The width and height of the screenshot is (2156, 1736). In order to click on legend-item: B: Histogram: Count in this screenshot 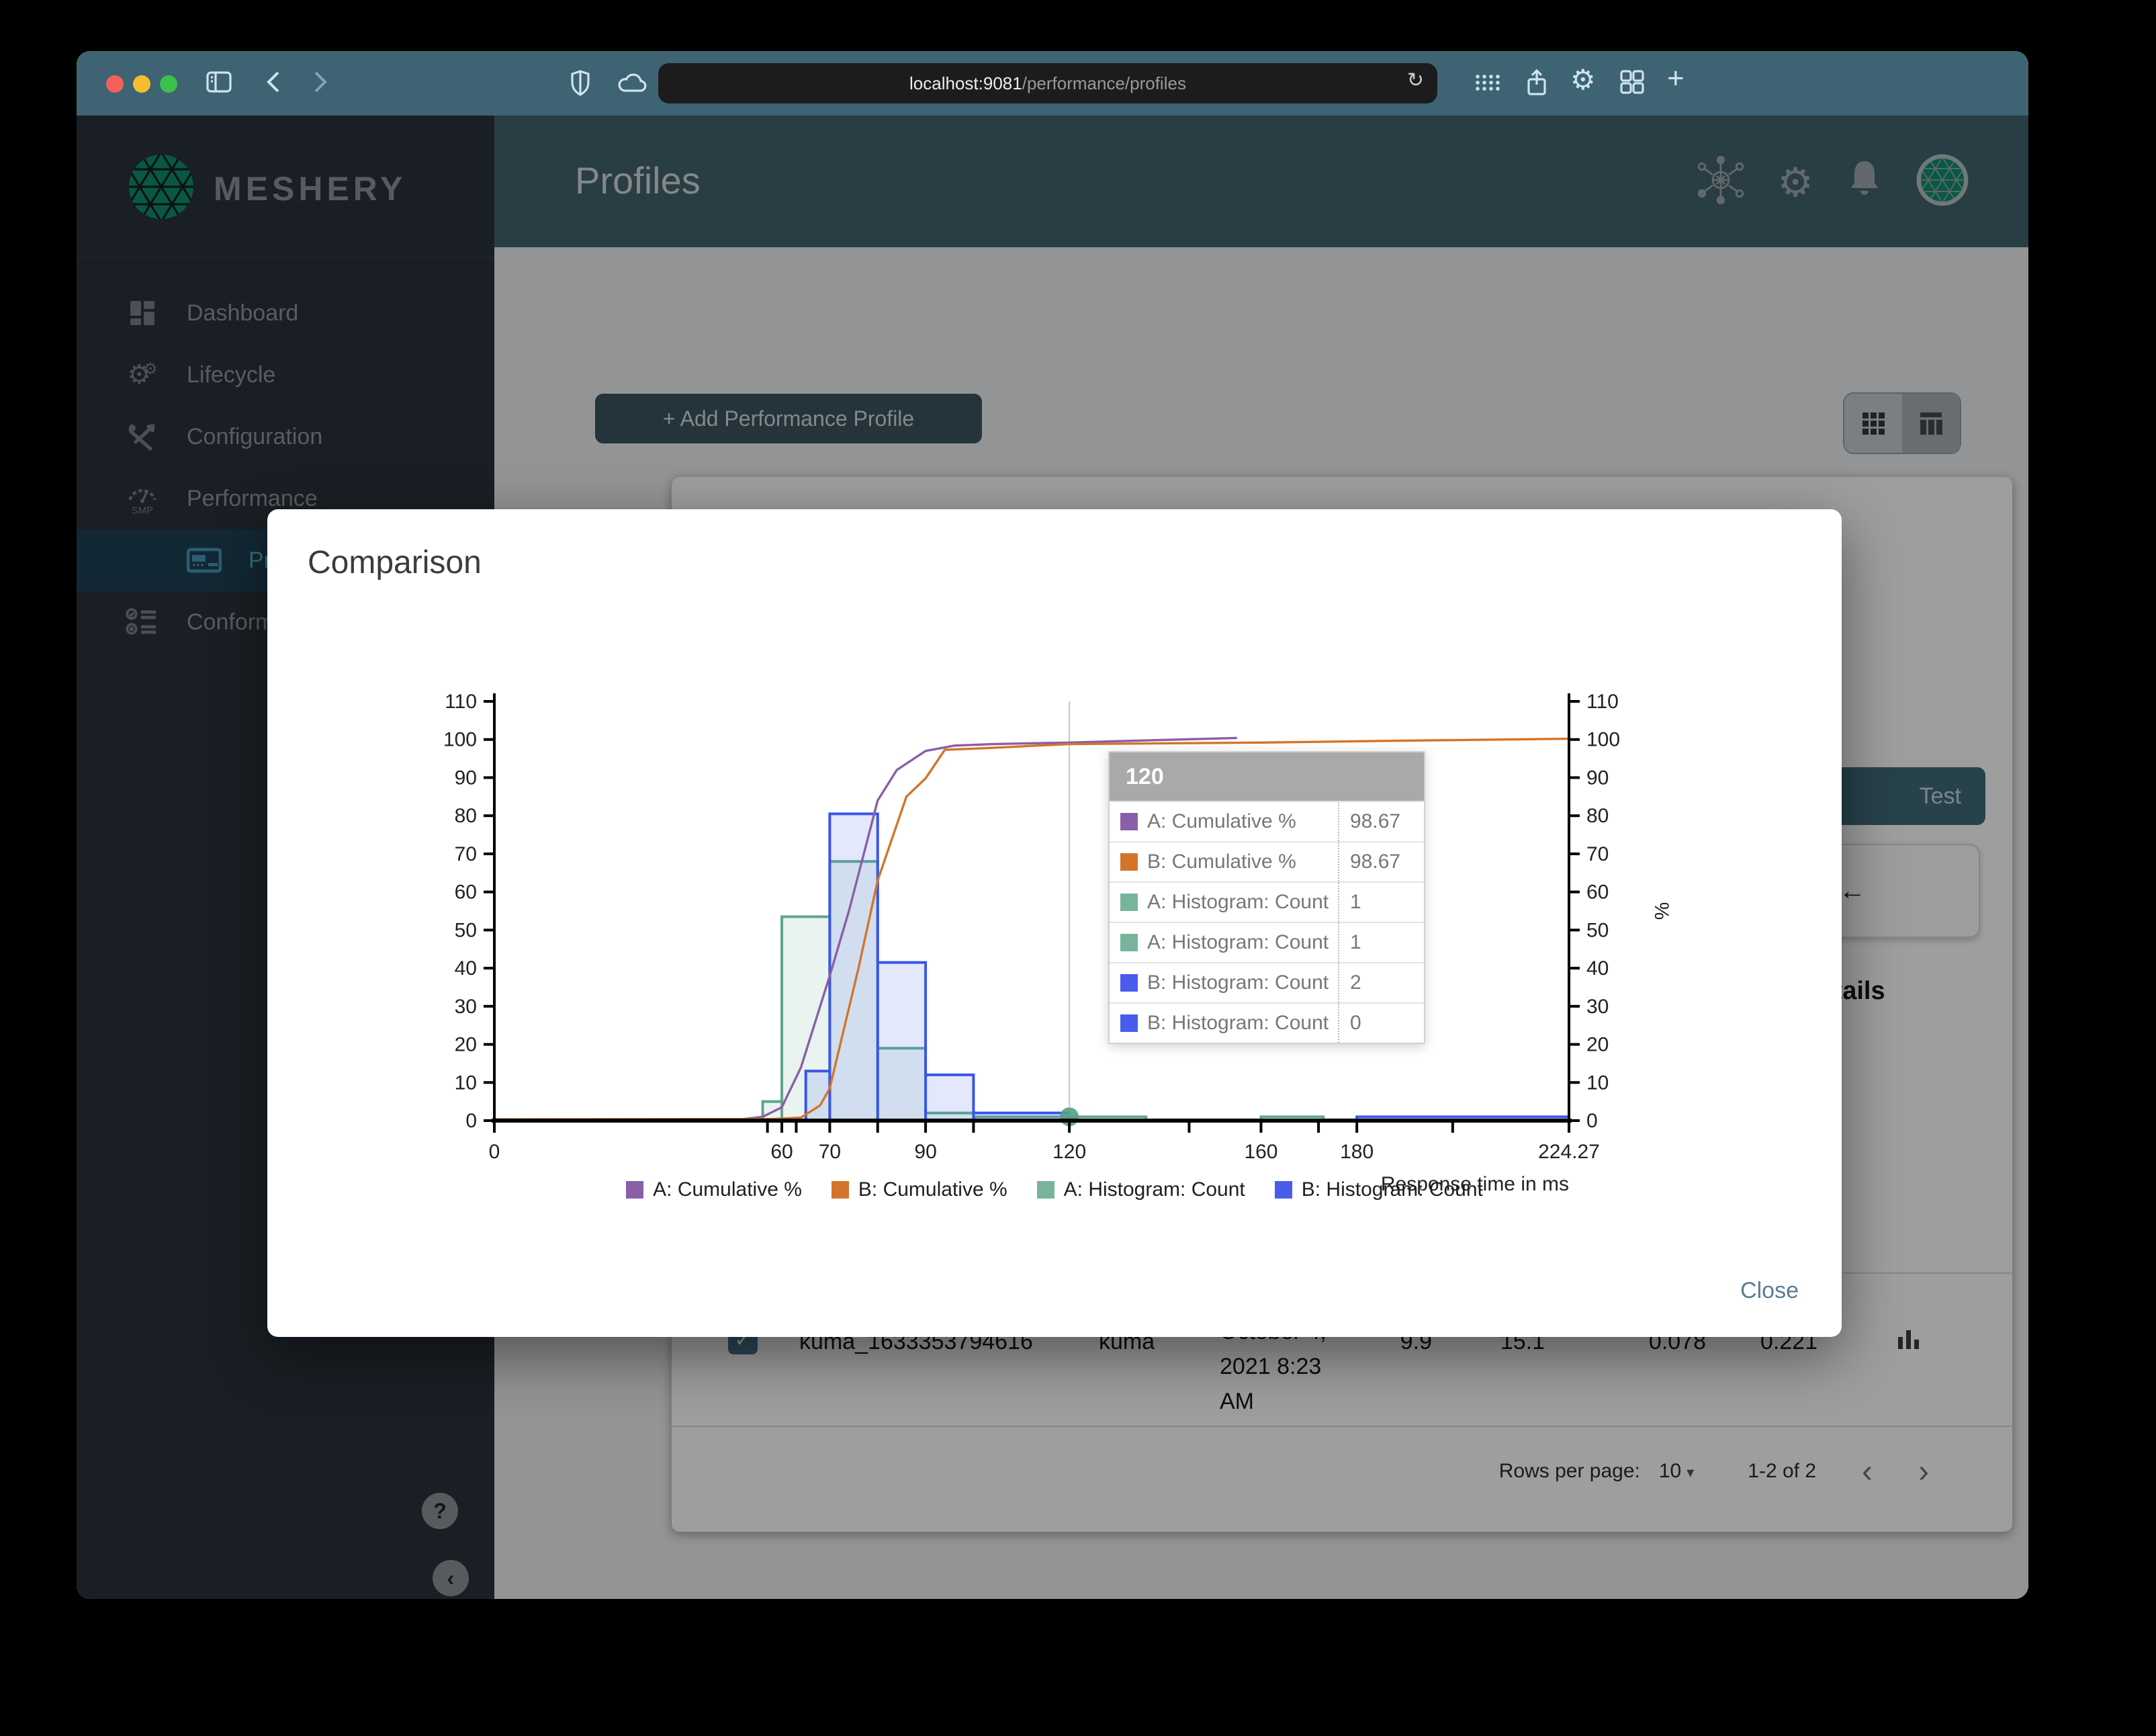, I will do `click(1378, 1189)`.